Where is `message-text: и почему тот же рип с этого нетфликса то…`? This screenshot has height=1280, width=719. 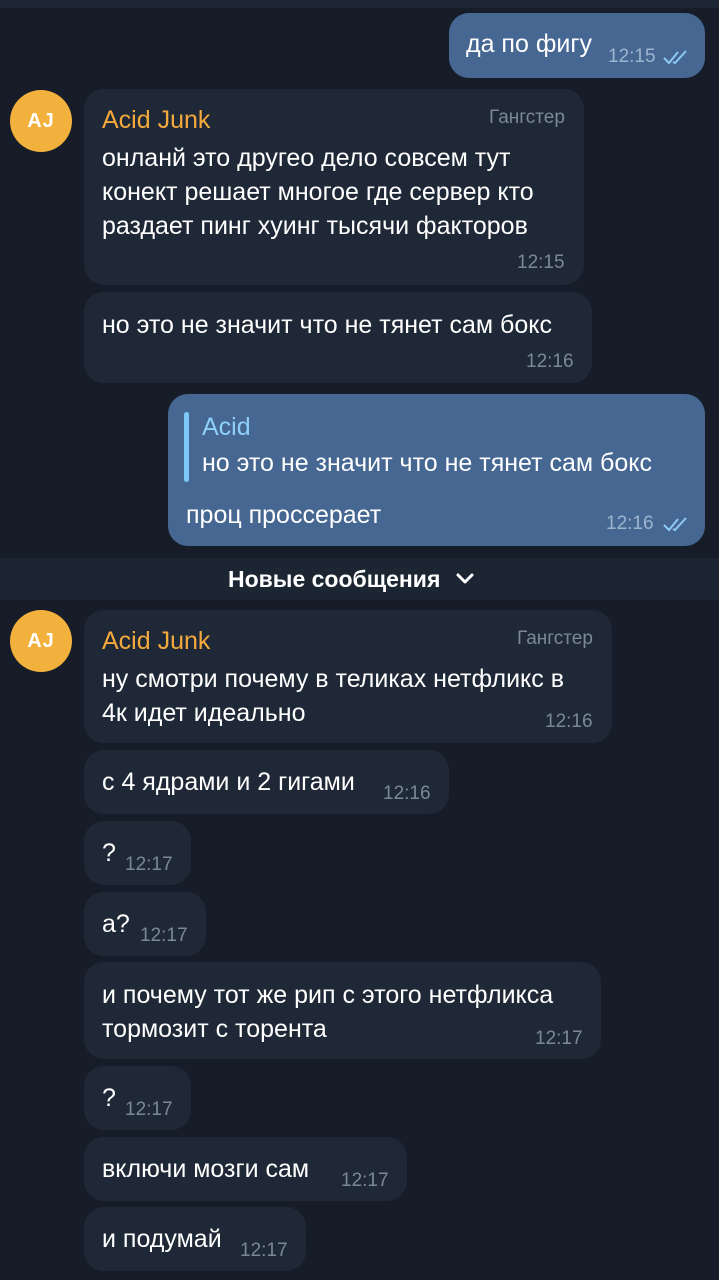
message-text: и почему тот же рип с этого нетфликса то… is located at coordinates (328, 1012).